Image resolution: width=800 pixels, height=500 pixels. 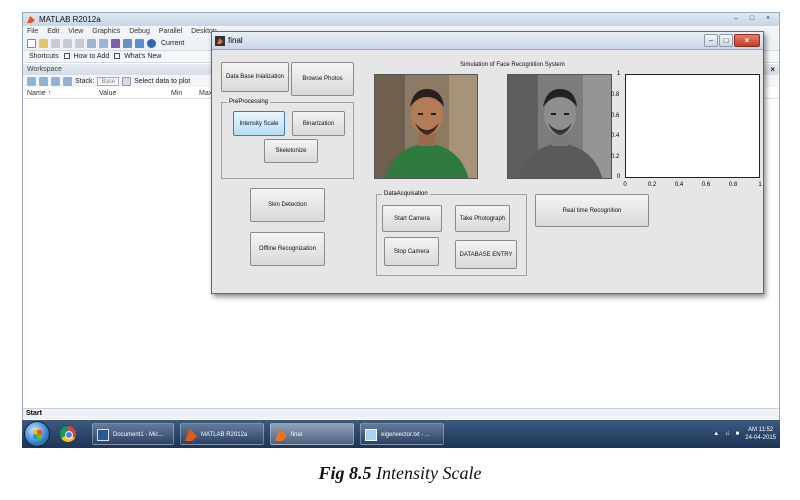 I want to click on caption-label: Fig 8.5, so click(x=345, y=473).